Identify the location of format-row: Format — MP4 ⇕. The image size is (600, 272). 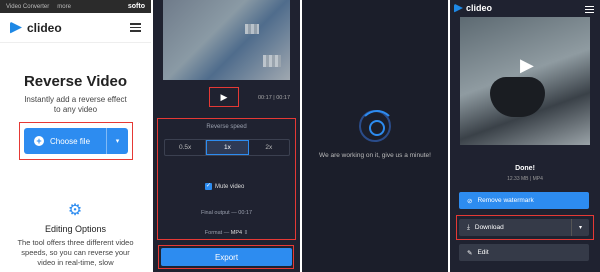
(226, 233).